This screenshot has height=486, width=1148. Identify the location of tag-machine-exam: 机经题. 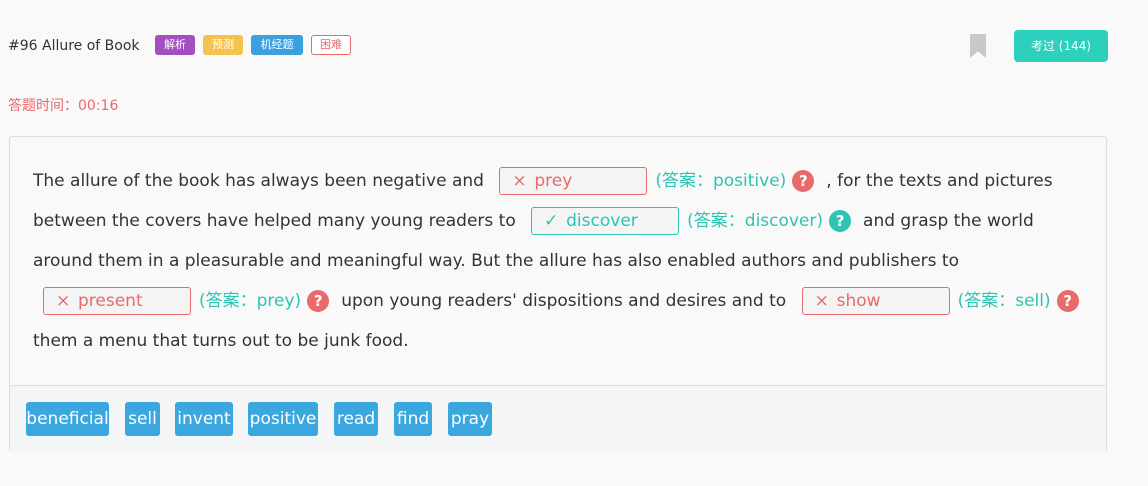
(277, 45).